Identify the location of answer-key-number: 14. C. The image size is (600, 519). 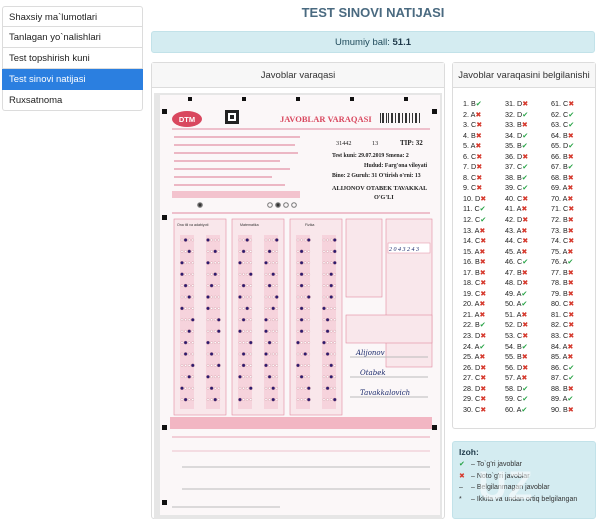
(472, 241).